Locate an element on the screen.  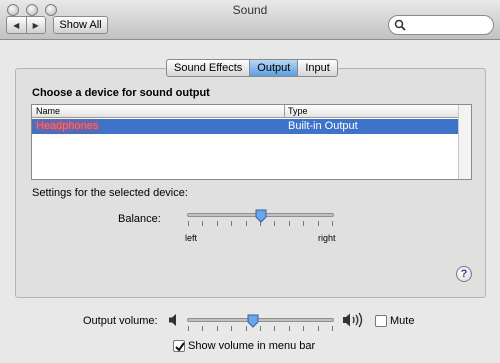
balance-left-label: left is located at coordinates (191, 238).